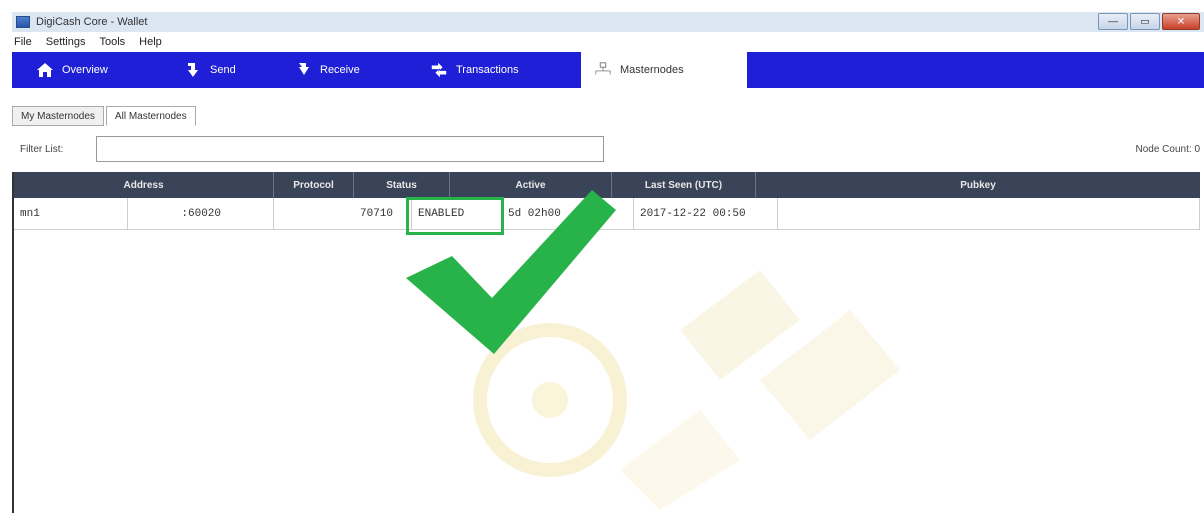 This screenshot has height=513, width=1204. I want to click on header-last-seen: Last Seen (UTC), so click(684, 185).